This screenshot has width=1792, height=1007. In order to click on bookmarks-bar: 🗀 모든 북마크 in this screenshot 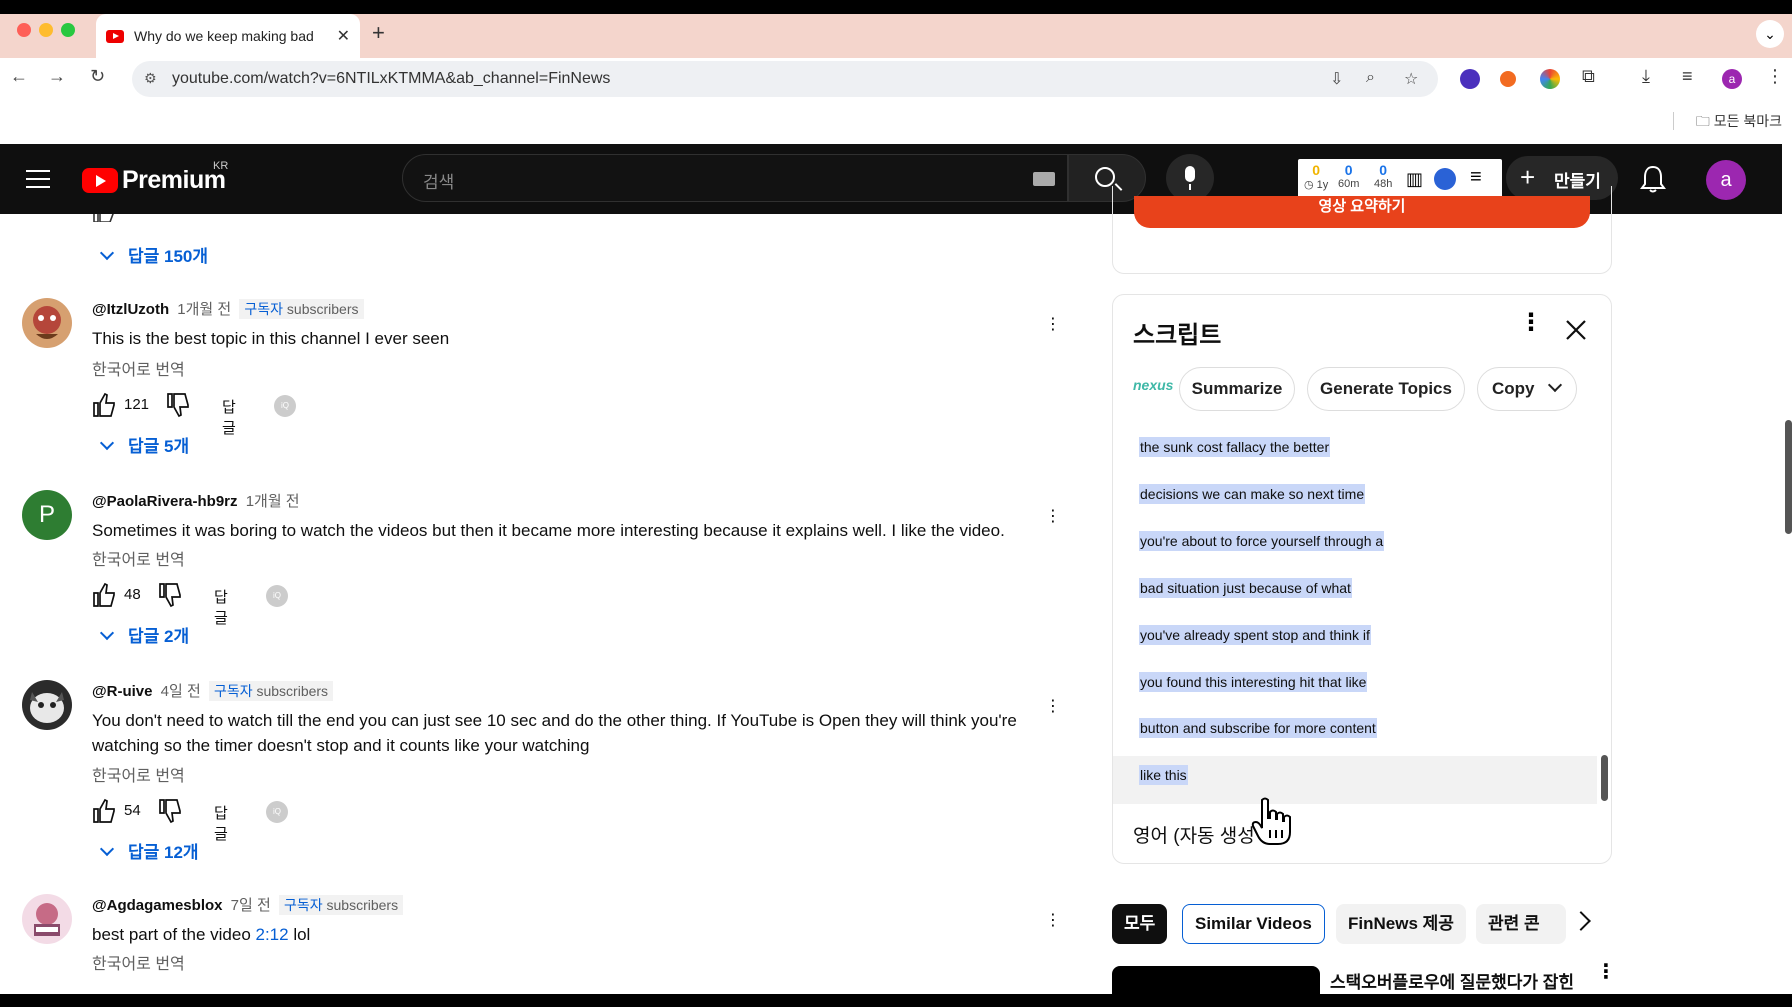, I will do `click(896, 122)`.